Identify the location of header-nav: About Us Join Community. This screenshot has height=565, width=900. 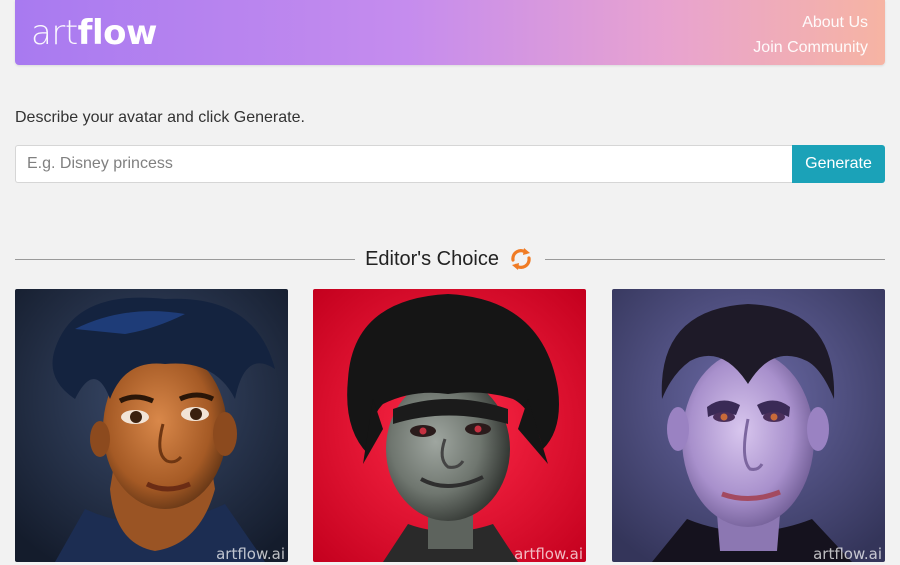
(810, 35).